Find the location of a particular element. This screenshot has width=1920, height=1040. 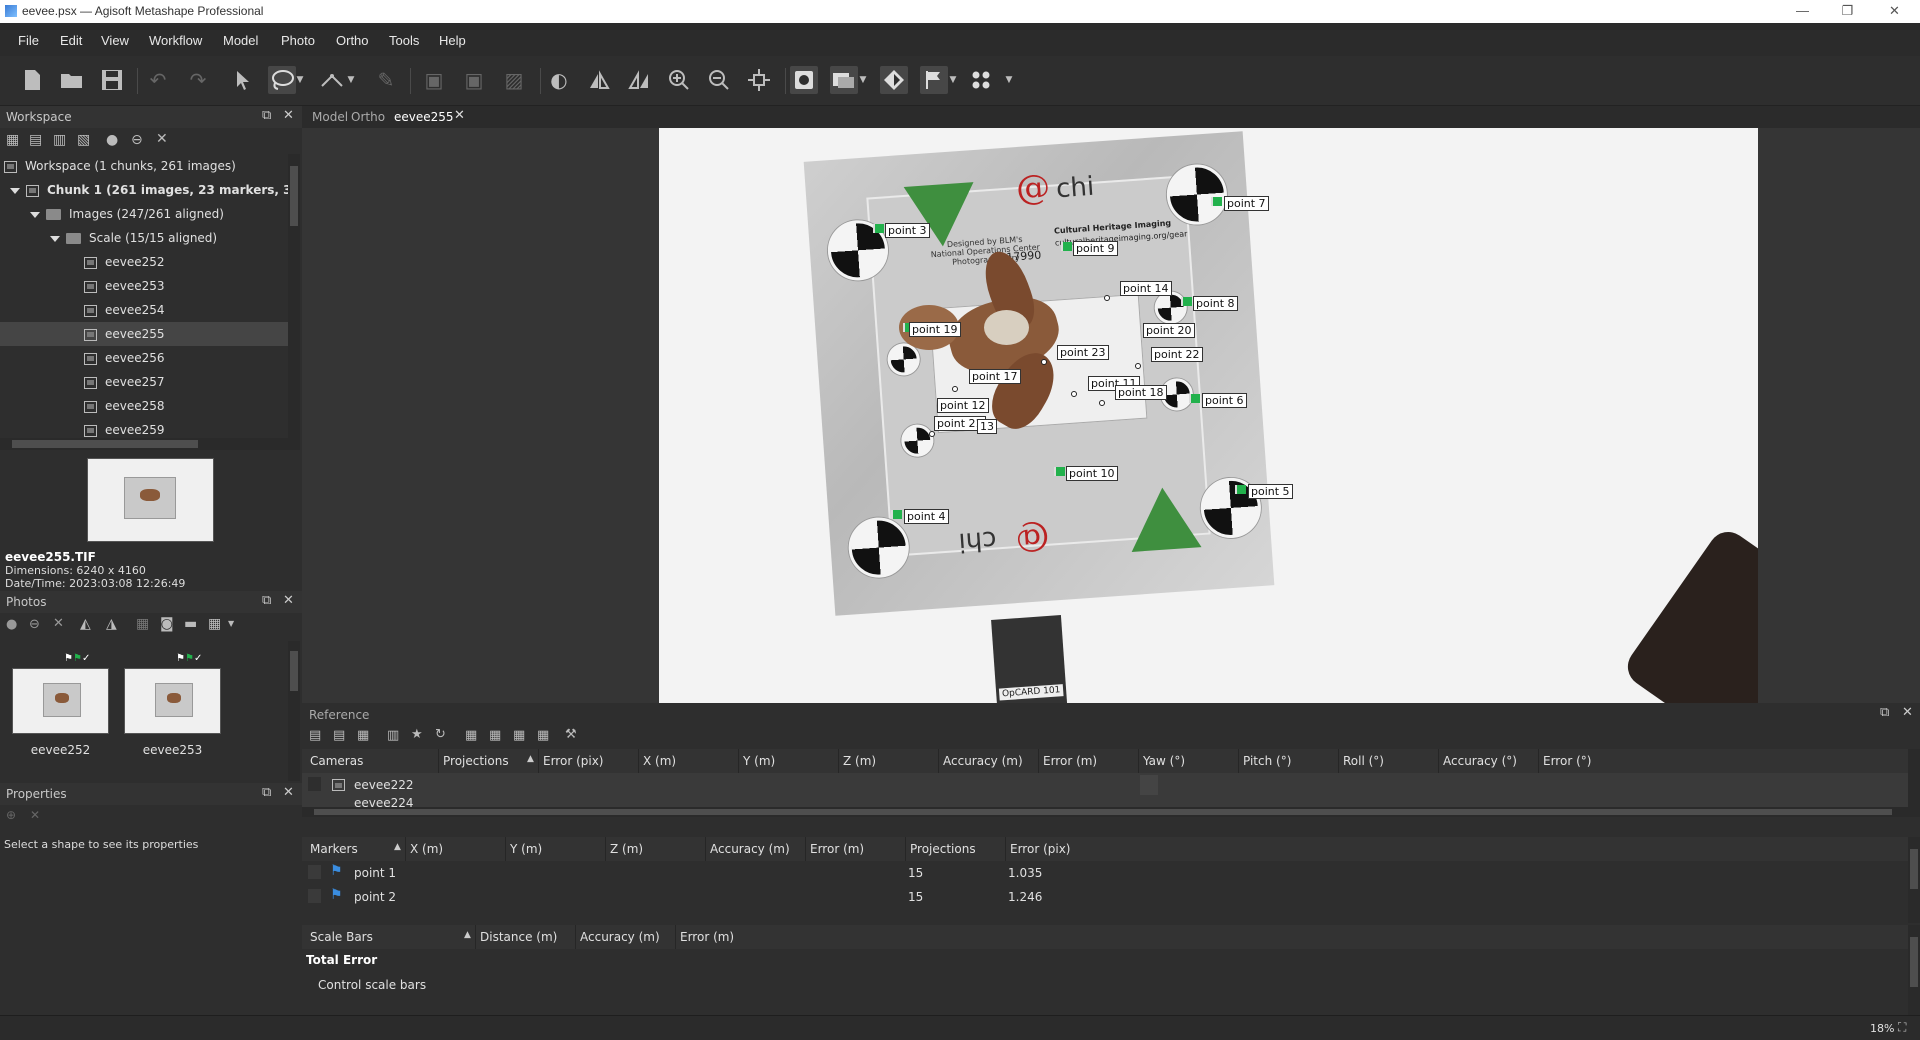

marker-point-23: point 23 is located at coordinates (1083, 352).